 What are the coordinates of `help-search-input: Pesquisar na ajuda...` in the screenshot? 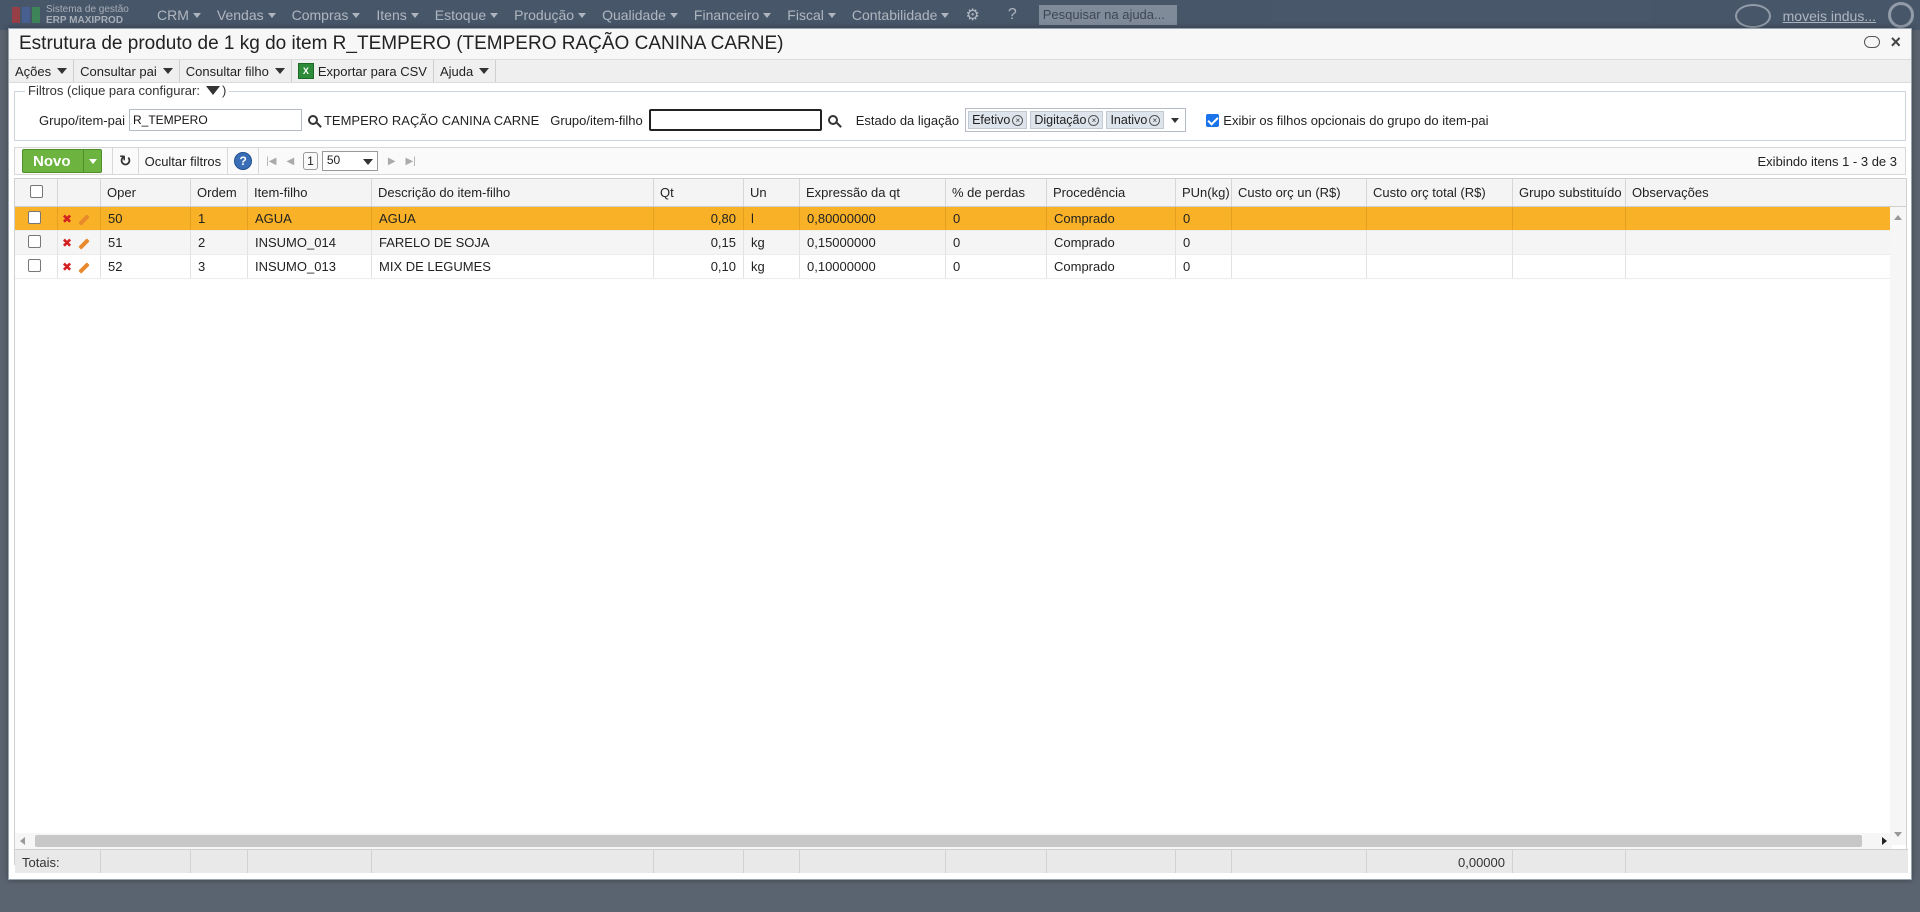 It's located at (1107, 15).